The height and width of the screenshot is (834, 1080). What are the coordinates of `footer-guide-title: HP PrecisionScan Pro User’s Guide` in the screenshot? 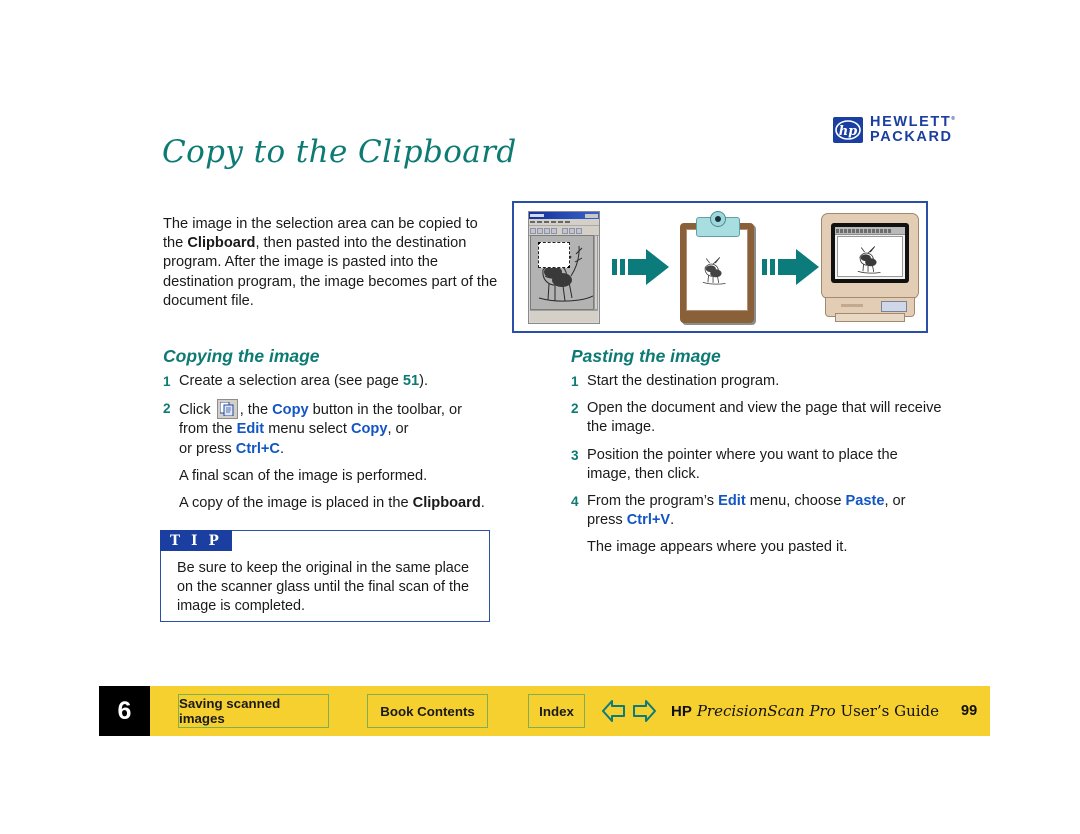 It's located at (805, 711).